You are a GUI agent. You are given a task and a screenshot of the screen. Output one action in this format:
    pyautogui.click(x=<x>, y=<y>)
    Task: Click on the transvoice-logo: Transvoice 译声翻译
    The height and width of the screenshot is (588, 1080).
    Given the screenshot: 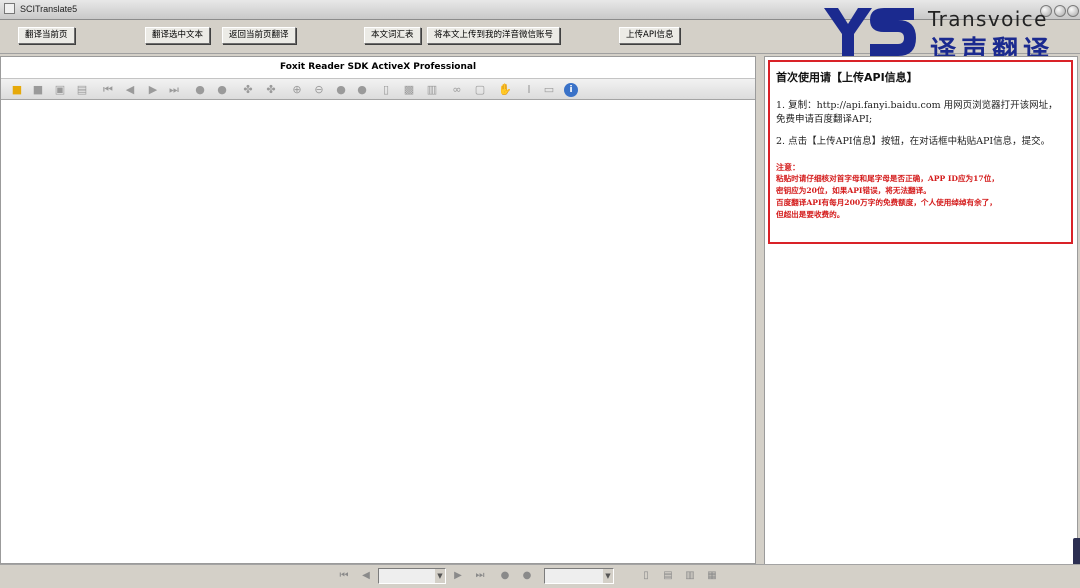 What is the action you would take?
    pyautogui.click(x=949, y=36)
    